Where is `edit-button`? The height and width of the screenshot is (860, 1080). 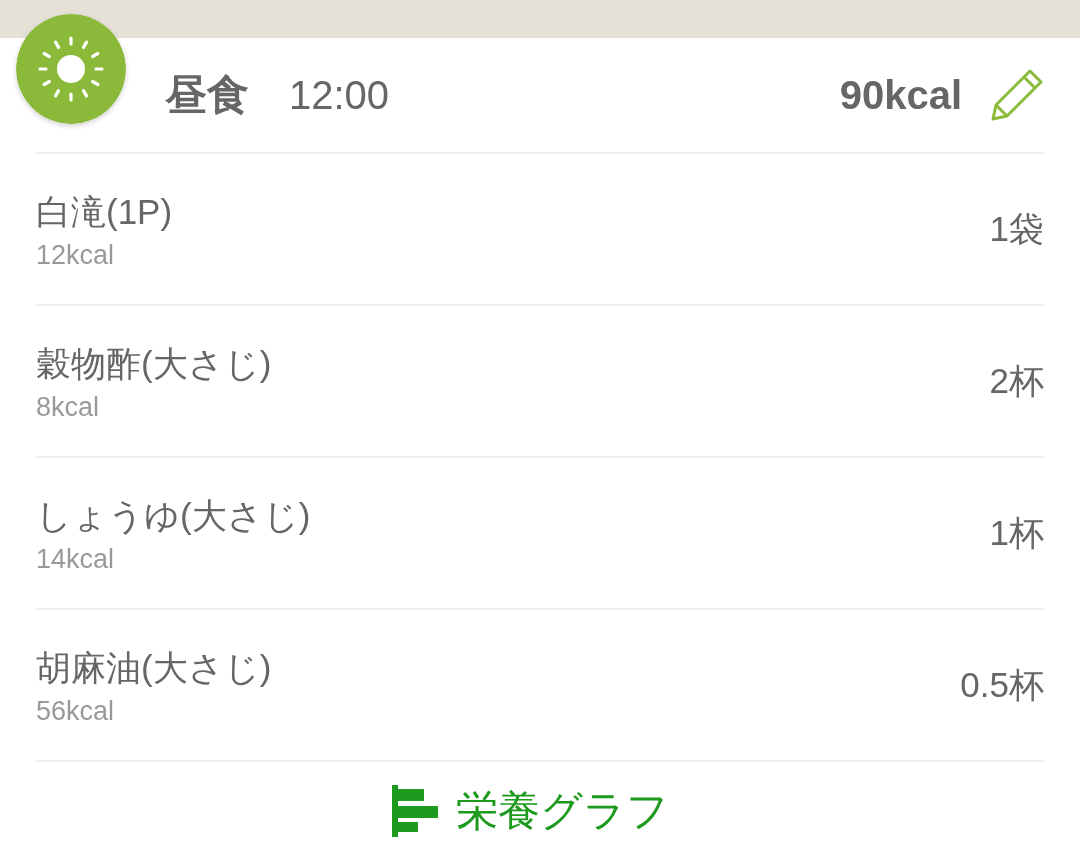 edit-button is located at coordinates (1017, 95).